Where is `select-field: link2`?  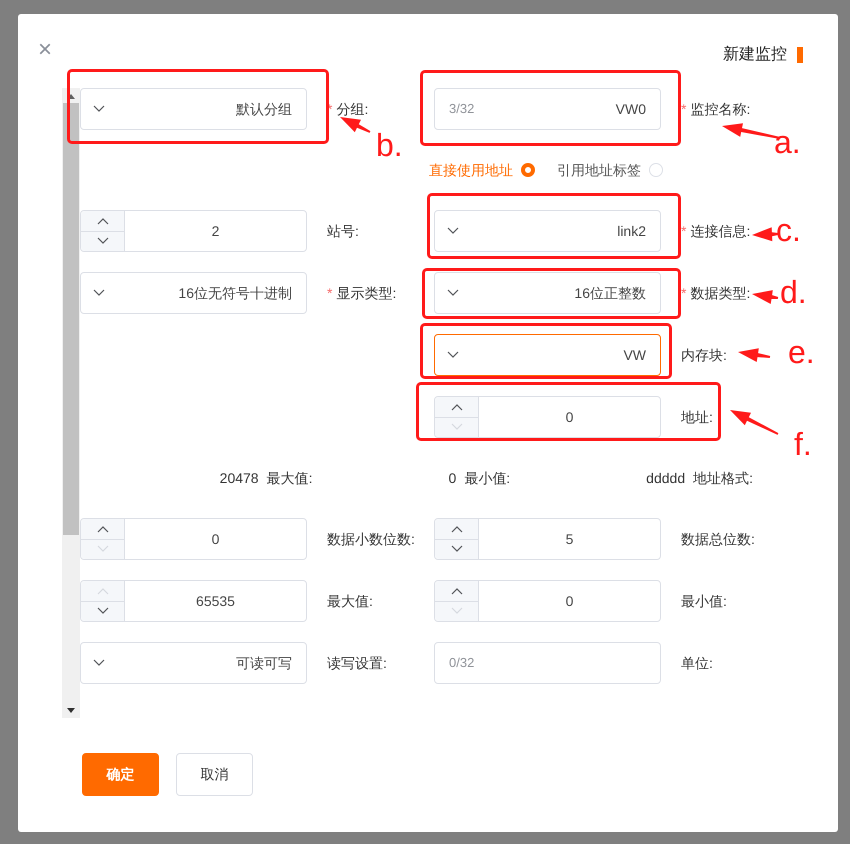 select-field: link2 is located at coordinates (547, 231).